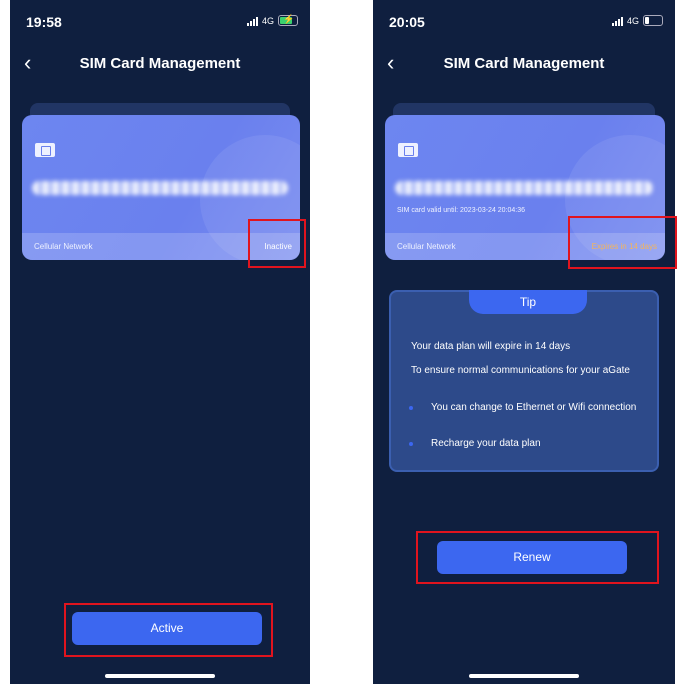 This screenshot has height=684, width=679. Describe the element at coordinates (653, 20) in the screenshot. I see `battery-icon` at that location.